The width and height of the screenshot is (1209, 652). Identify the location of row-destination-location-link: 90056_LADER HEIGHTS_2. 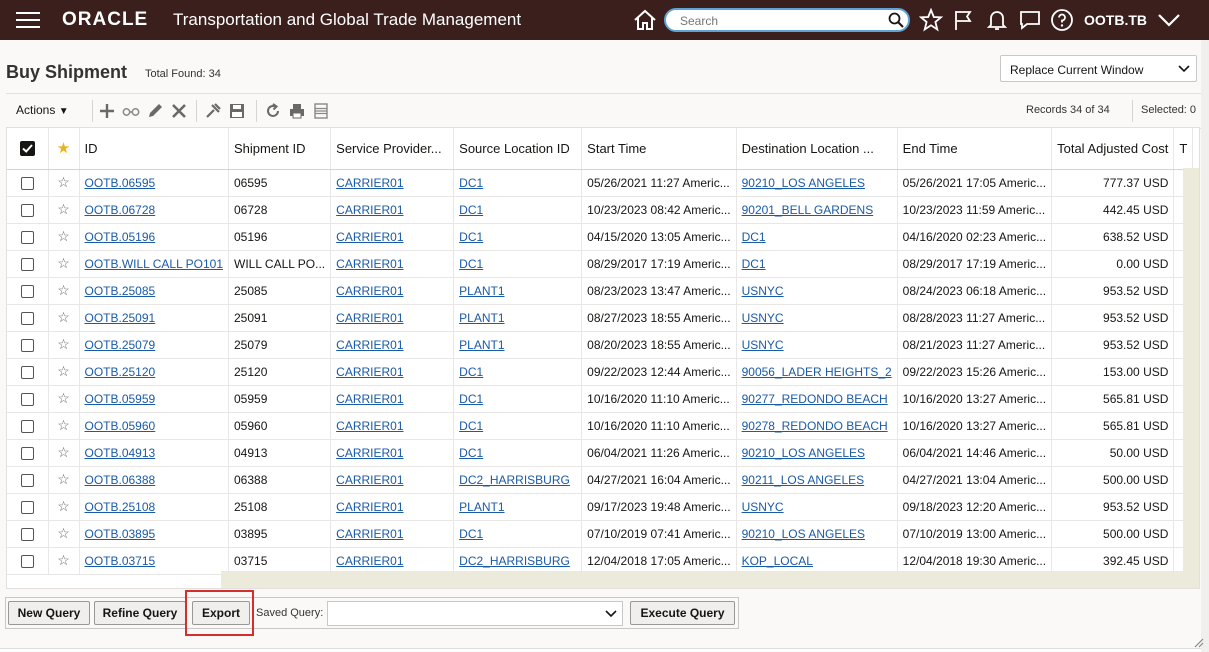
(817, 372).